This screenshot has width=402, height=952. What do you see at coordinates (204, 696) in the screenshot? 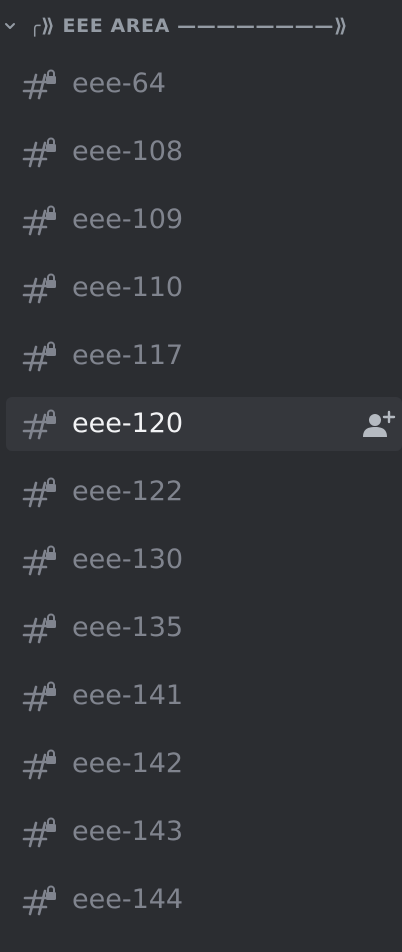
I see `channel-item: eee-141` at bounding box center [204, 696].